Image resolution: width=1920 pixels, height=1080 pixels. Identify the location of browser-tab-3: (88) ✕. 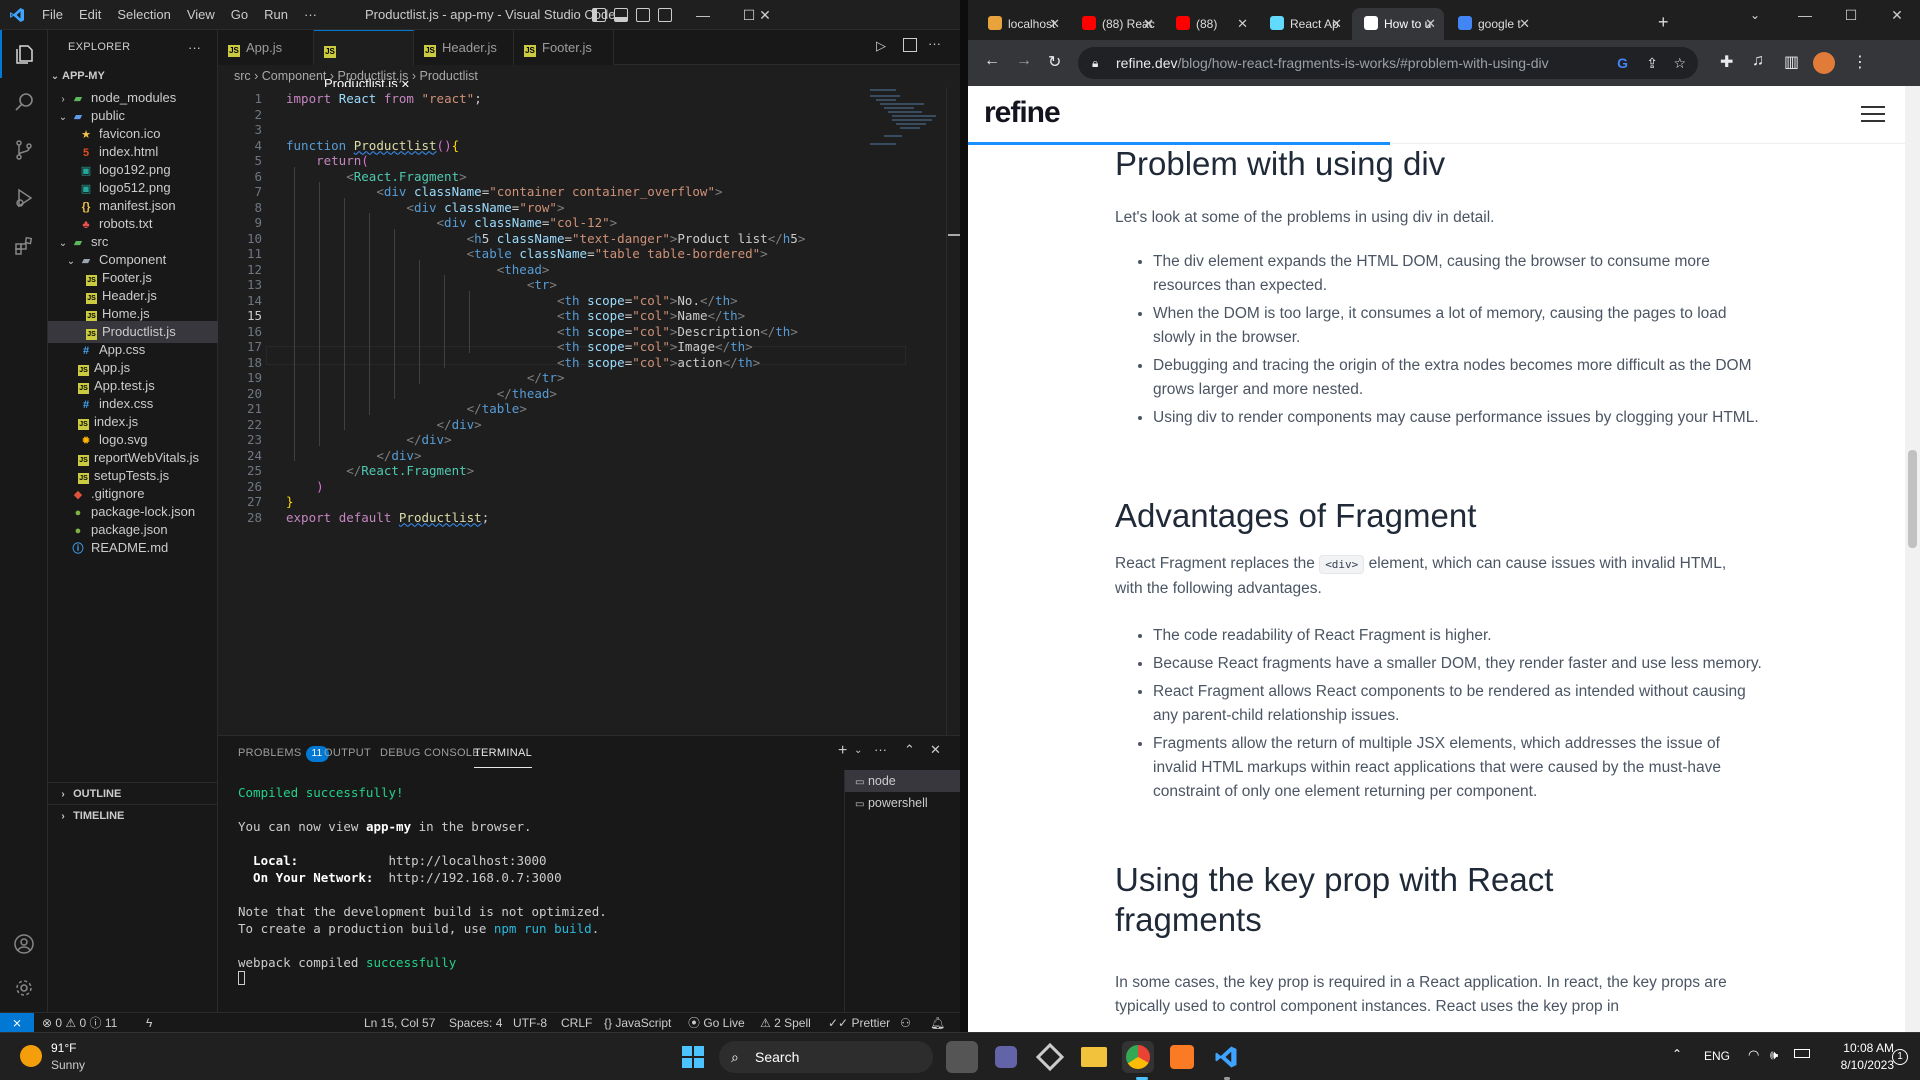
(1210, 24).